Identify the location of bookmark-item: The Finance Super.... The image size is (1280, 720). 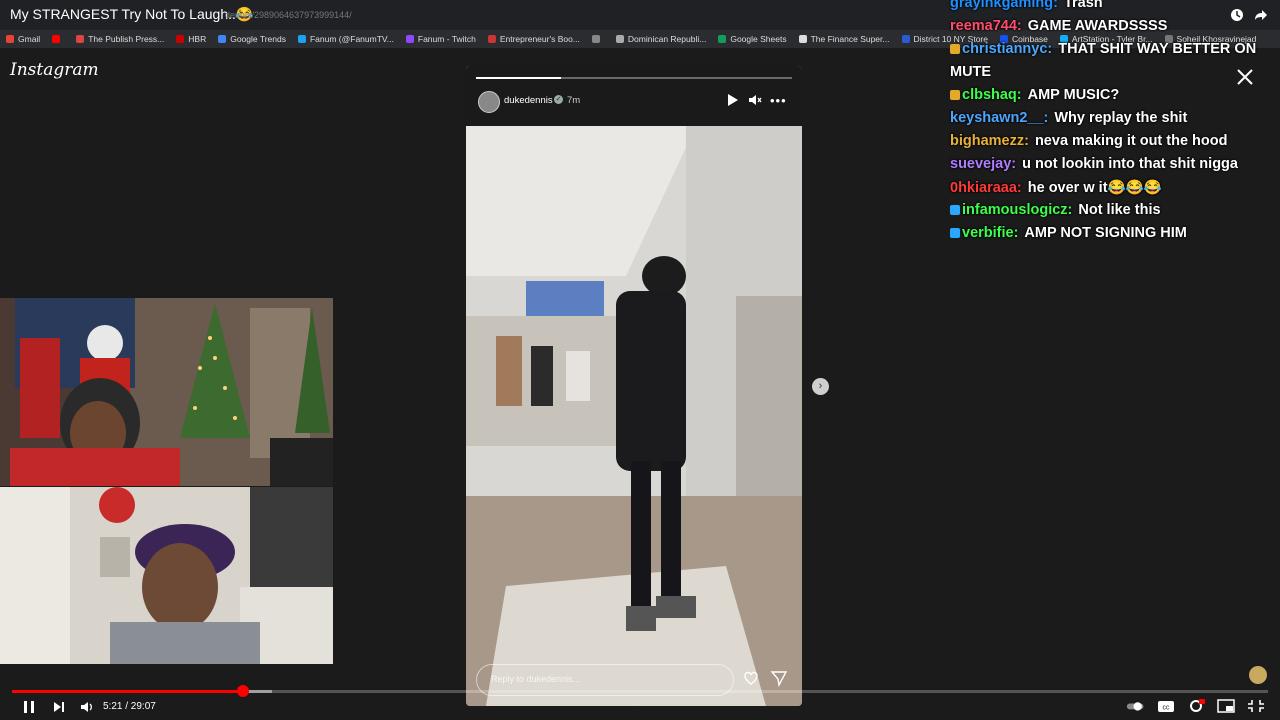
(844, 39).